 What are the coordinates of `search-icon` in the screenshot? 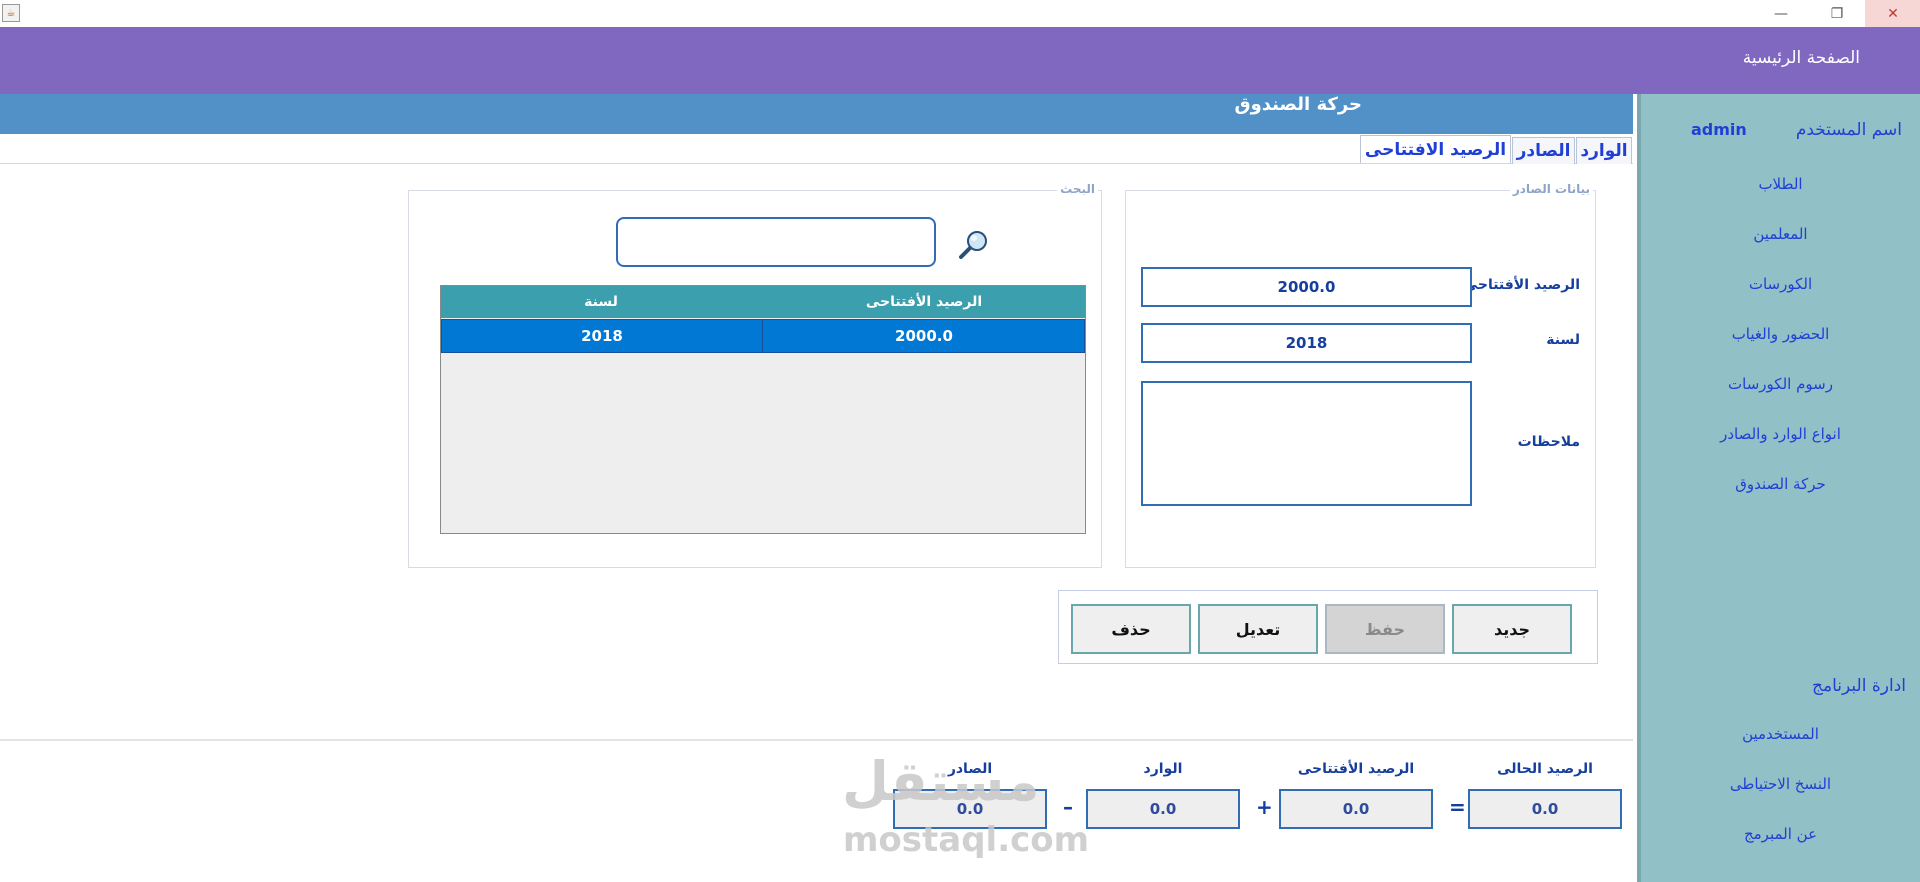 It's located at (974, 244).